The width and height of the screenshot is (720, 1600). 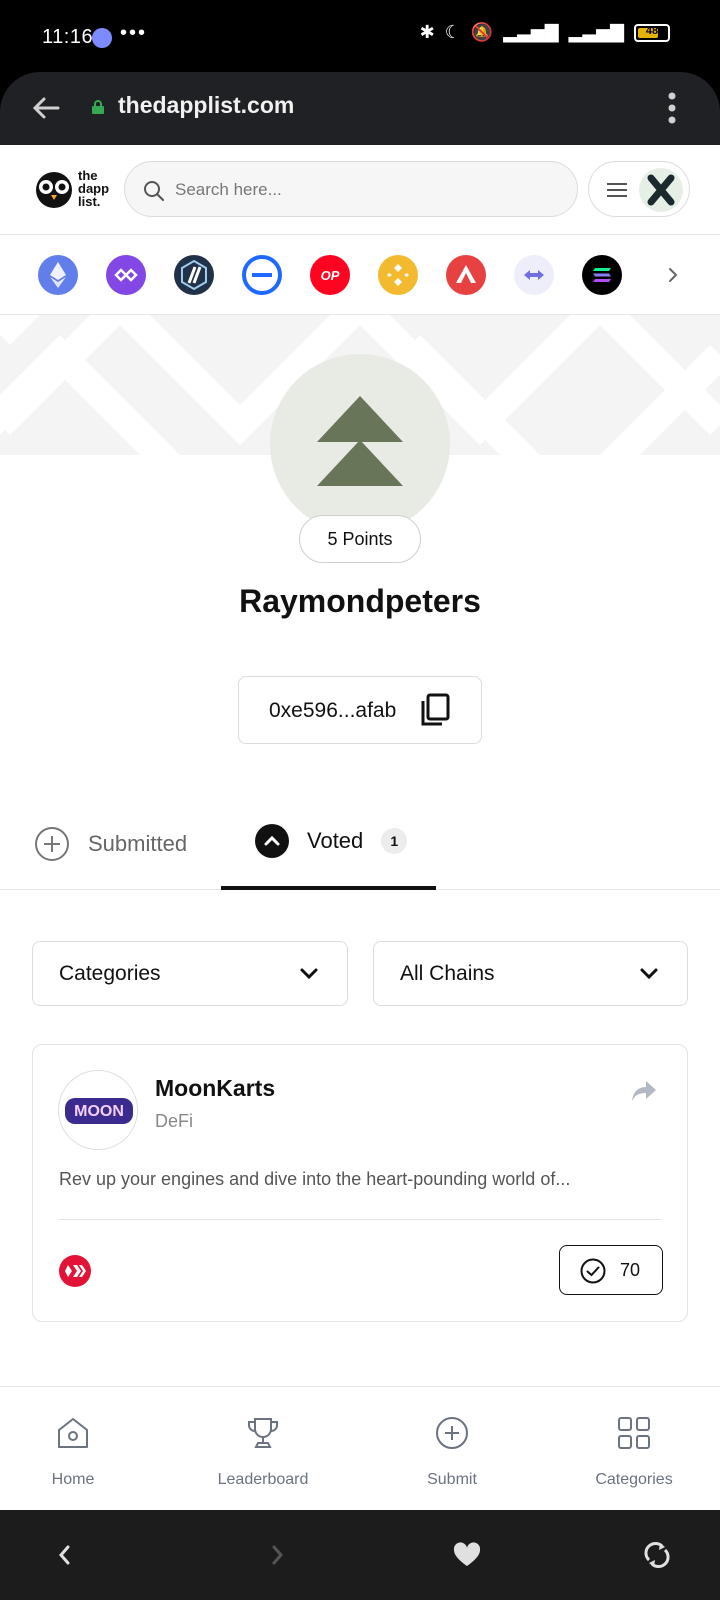 What do you see at coordinates (634, 1479) in the screenshot?
I see `nav-categories-label: Categories` at bounding box center [634, 1479].